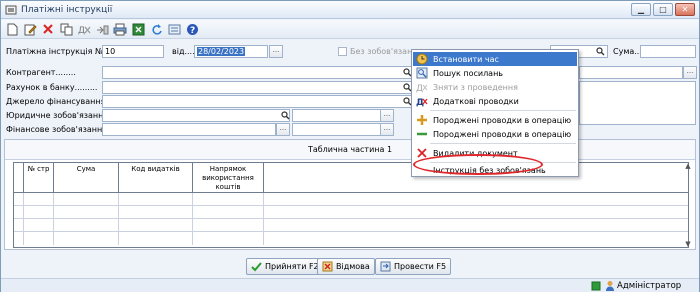 The width and height of the screenshot is (700, 292). Describe the element at coordinates (342, 115) in the screenshot. I see `legal-obligation-extra-field` at that location.